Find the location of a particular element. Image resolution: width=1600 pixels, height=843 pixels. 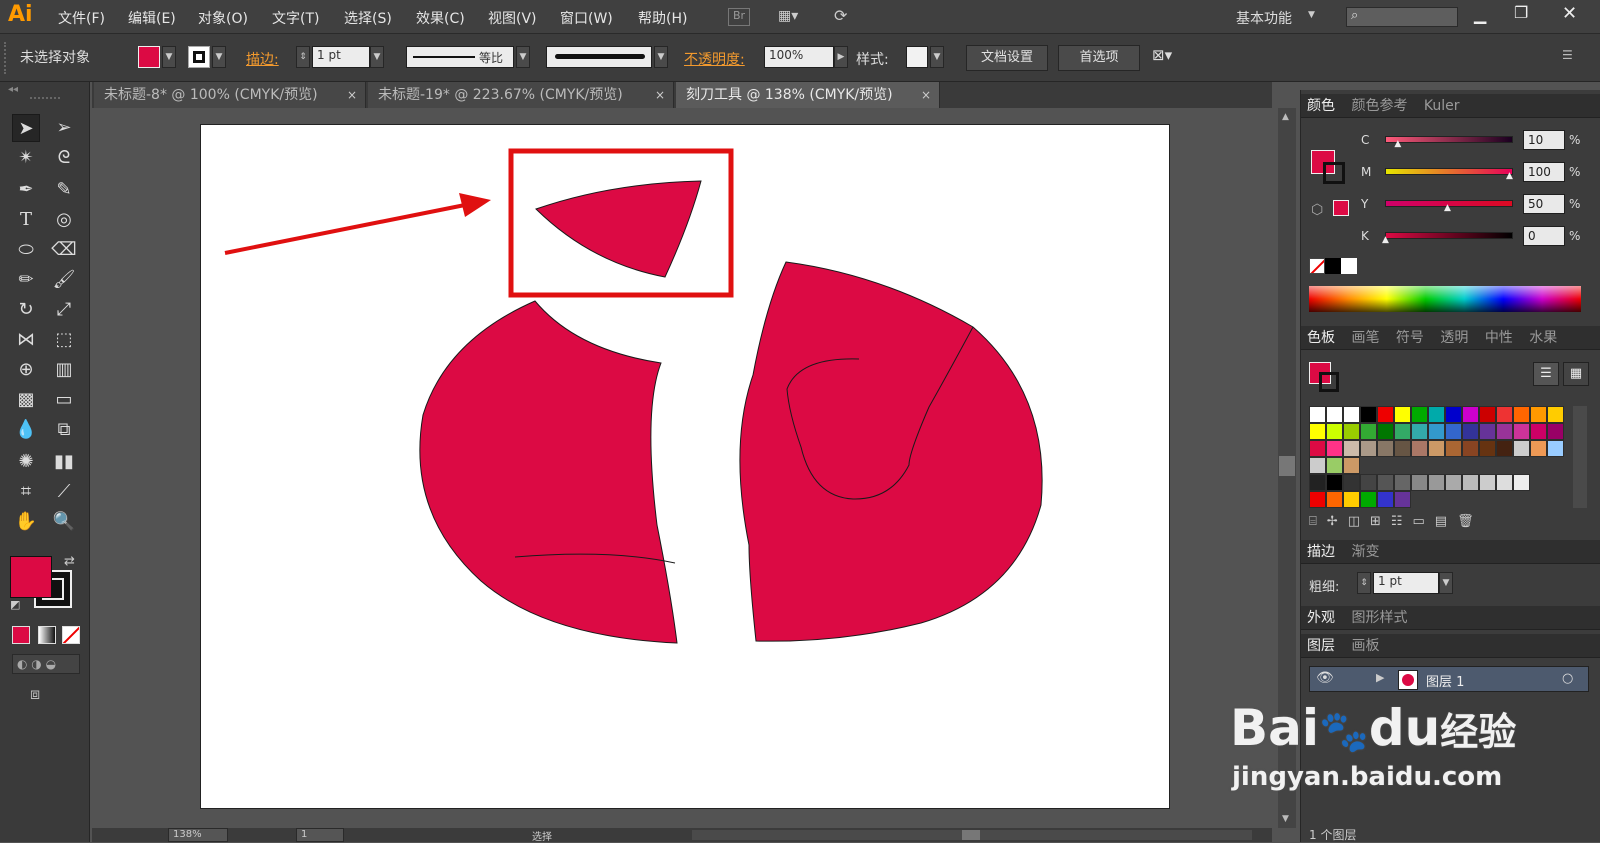

scroll-down-icon: ▼ is located at coordinates (1285, 819).